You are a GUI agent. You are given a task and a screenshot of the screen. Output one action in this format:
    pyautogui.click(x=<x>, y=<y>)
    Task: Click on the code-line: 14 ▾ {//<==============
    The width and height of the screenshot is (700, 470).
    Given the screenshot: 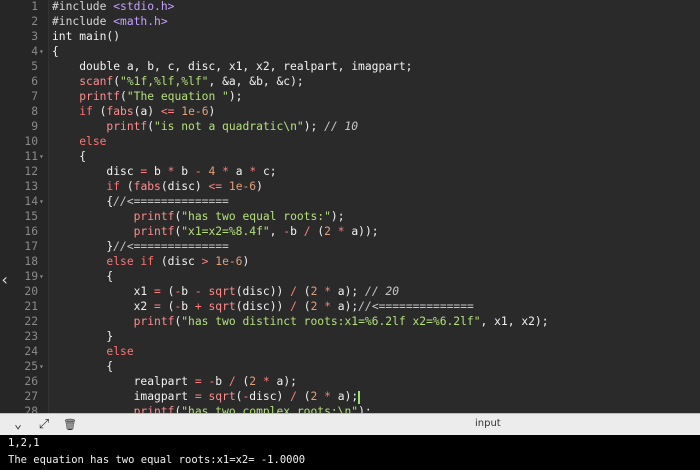 What is the action you would take?
    pyautogui.click(x=350, y=201)
    